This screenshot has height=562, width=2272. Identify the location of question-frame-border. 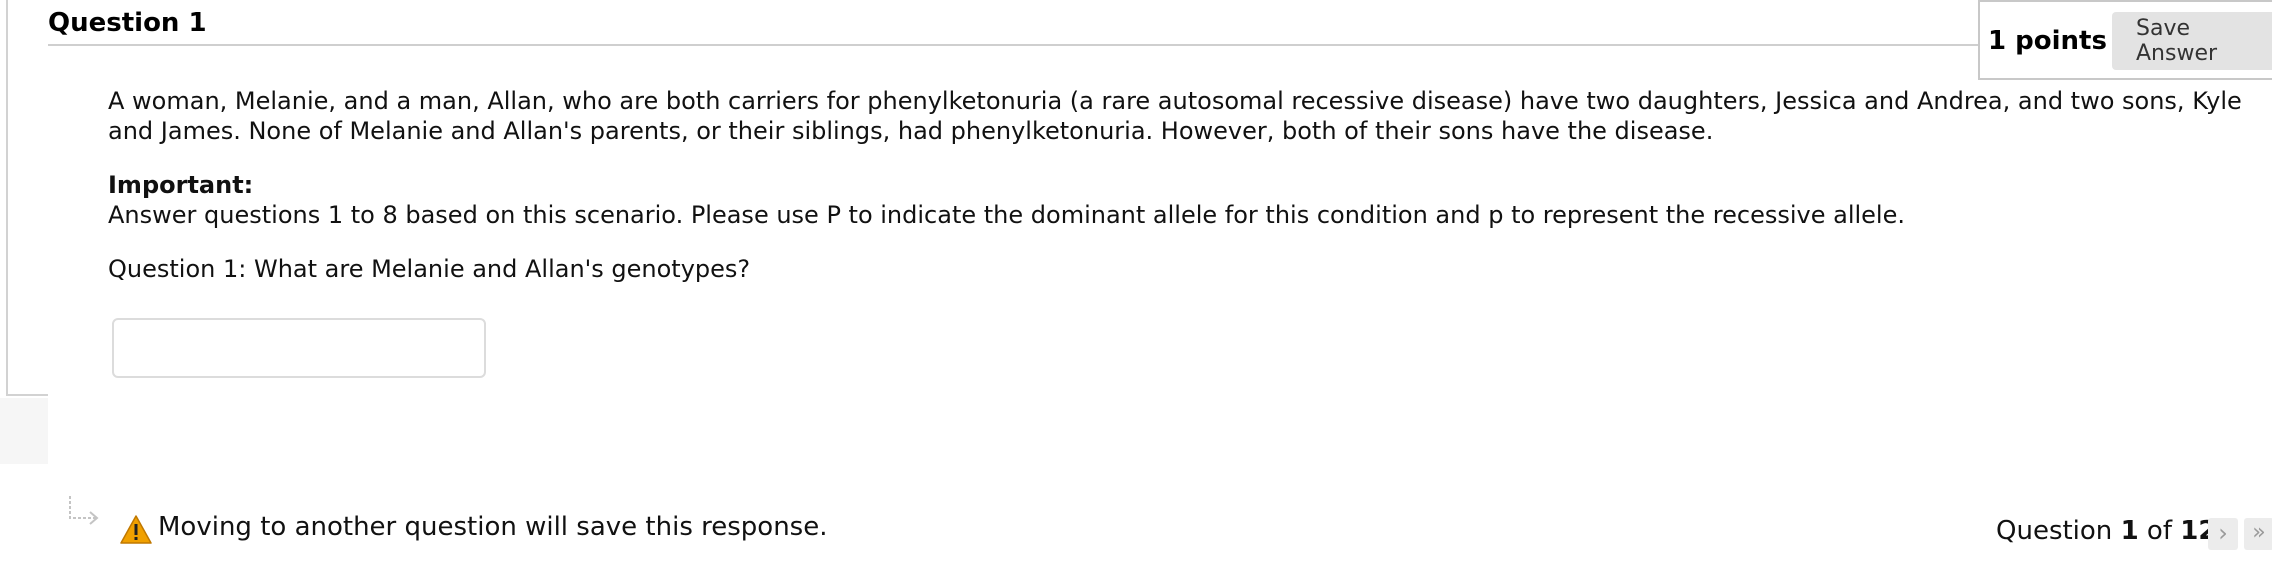
(27, 198).